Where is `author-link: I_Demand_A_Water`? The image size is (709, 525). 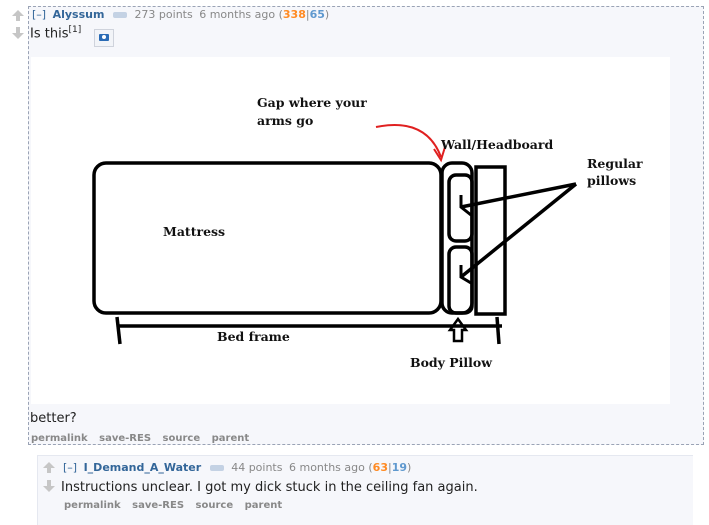
author-link: I_Demand_A_Water is located at coordinates (143, 467).